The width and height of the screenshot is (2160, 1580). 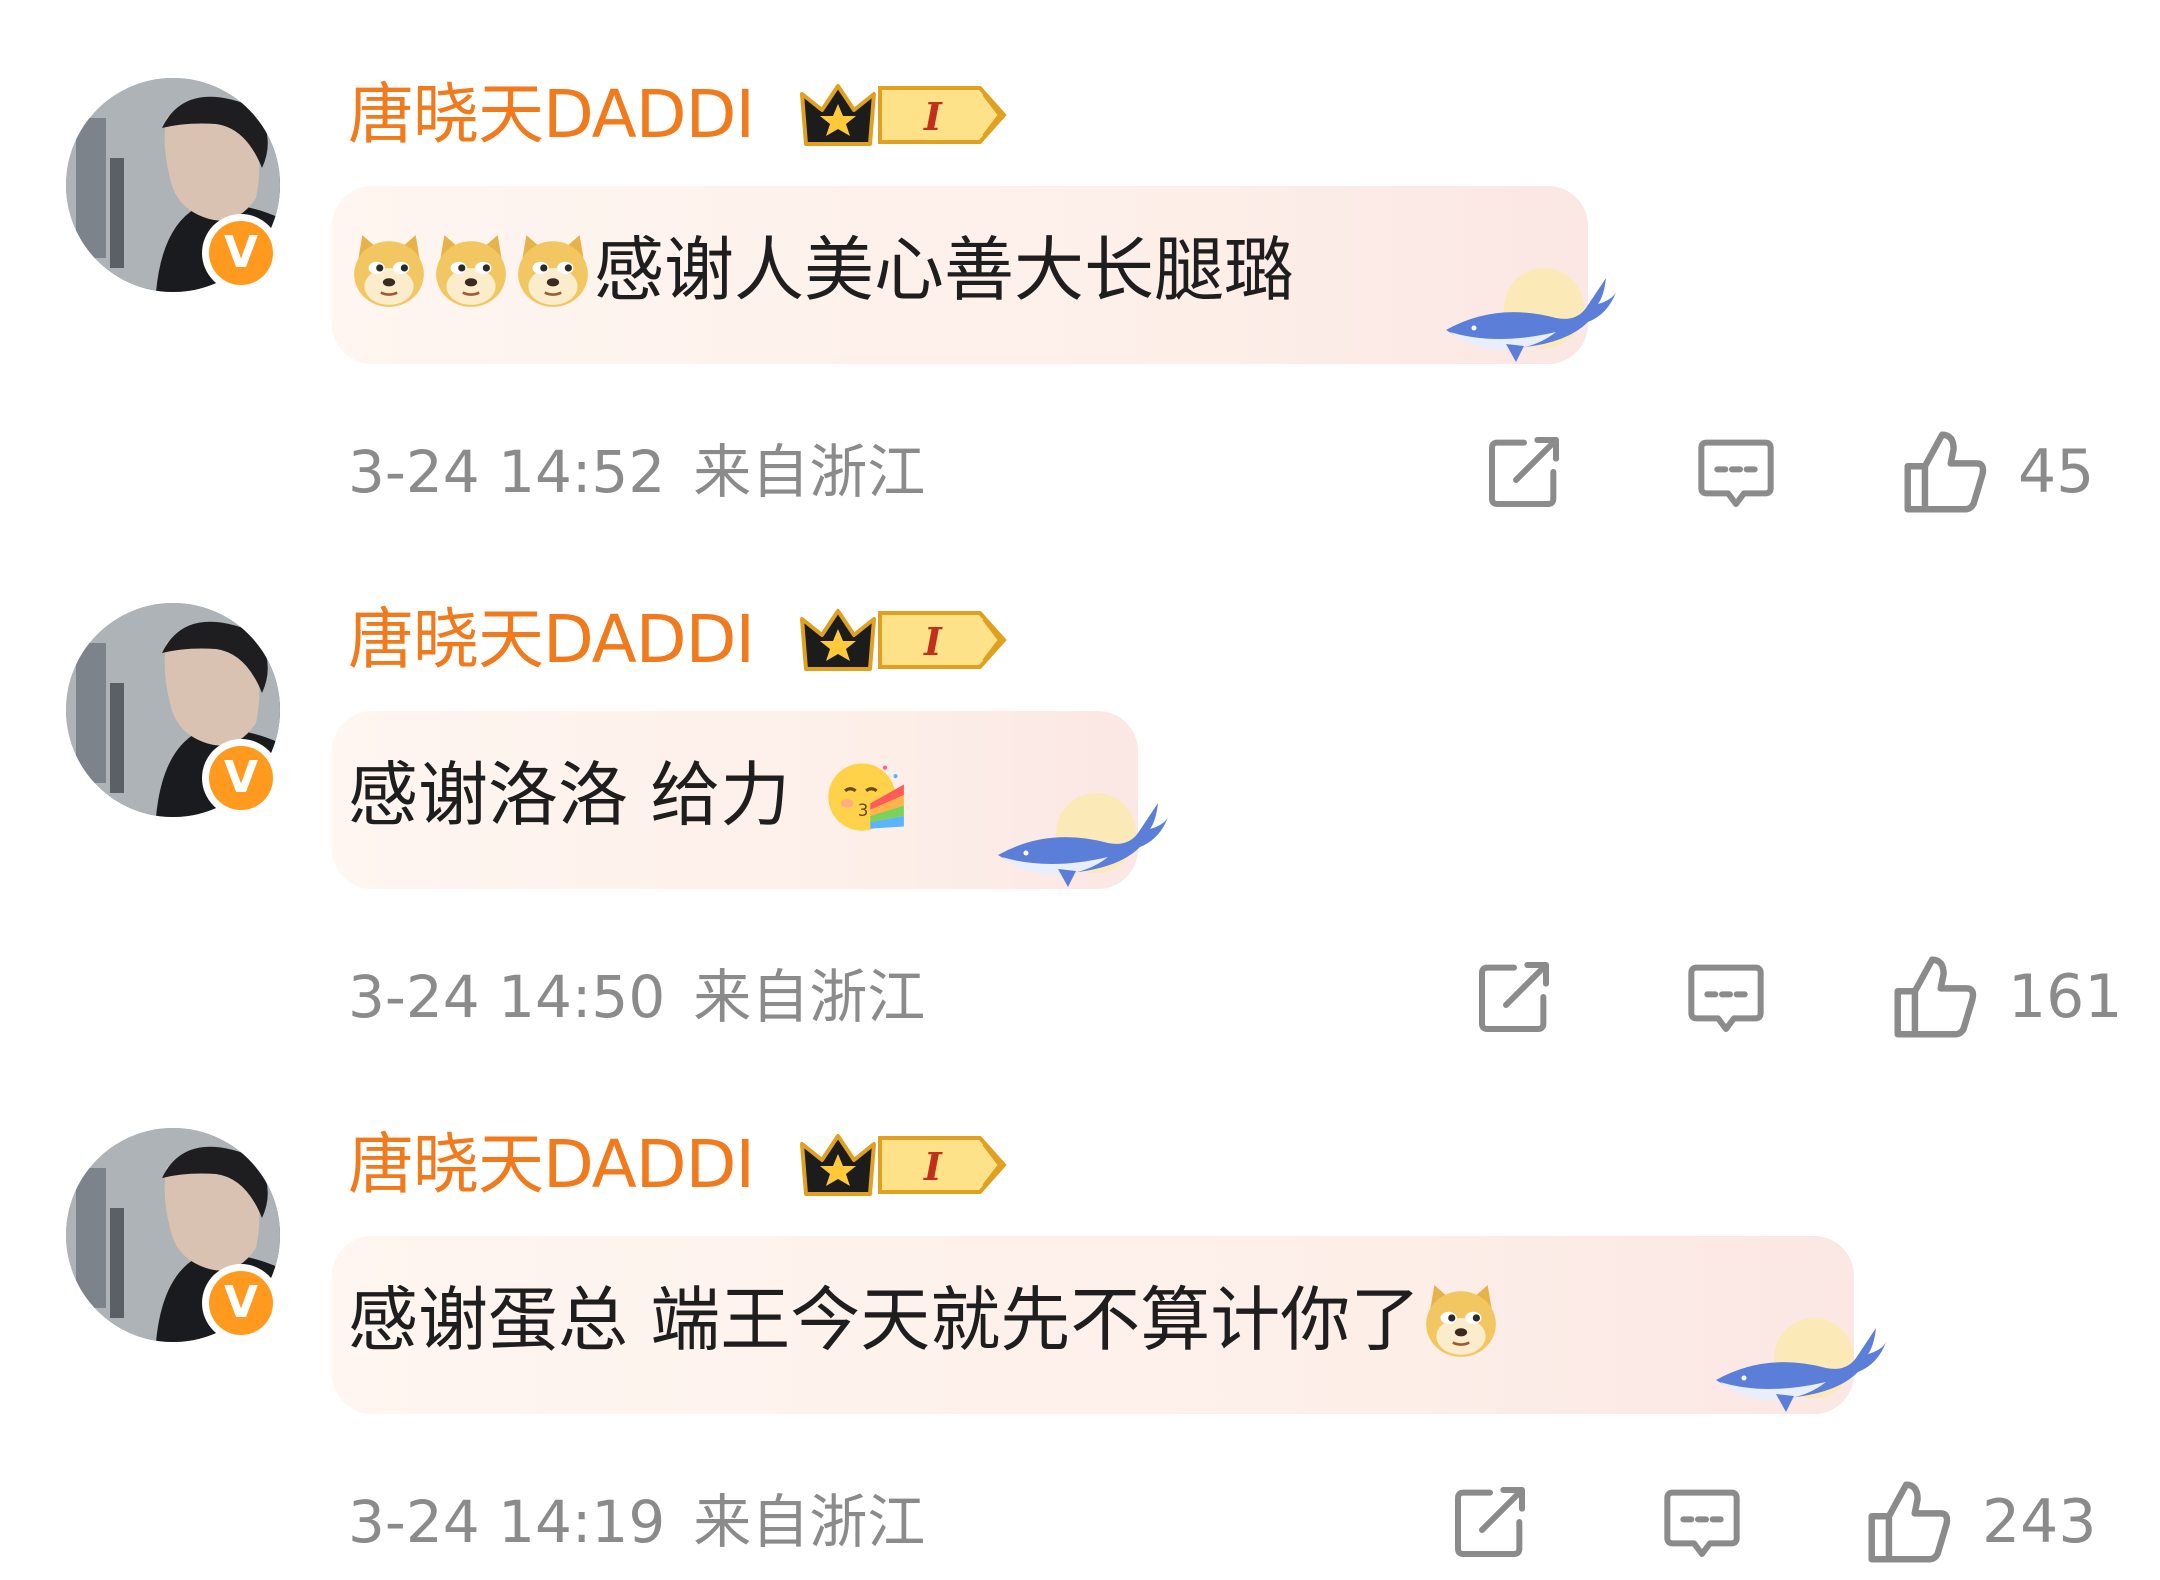 I want to click on comment-meta: 3-24 14:52 来自浙江, so click(x=636, y=472).